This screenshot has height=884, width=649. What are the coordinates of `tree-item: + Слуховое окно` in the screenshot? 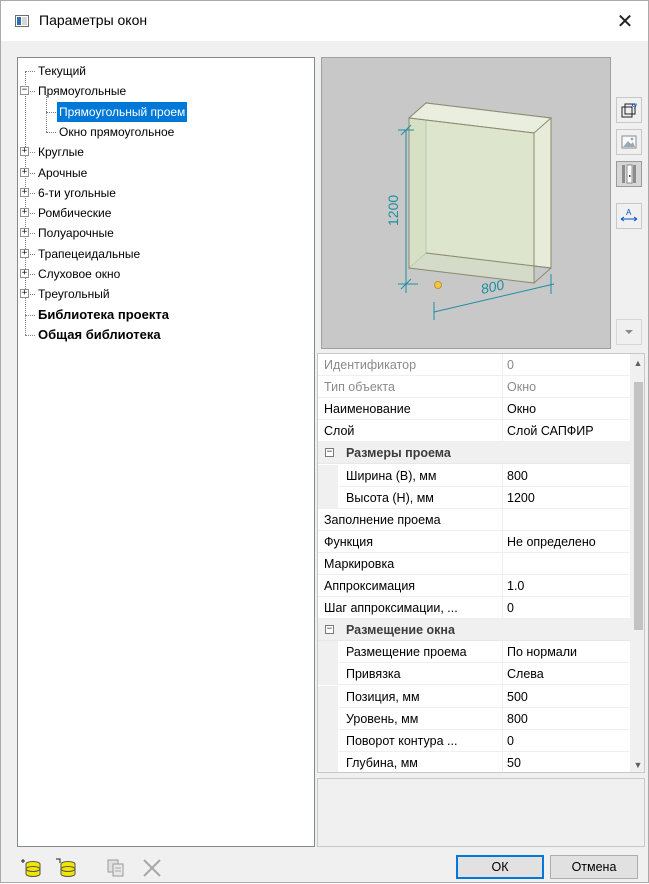 It's located at (166, 274).